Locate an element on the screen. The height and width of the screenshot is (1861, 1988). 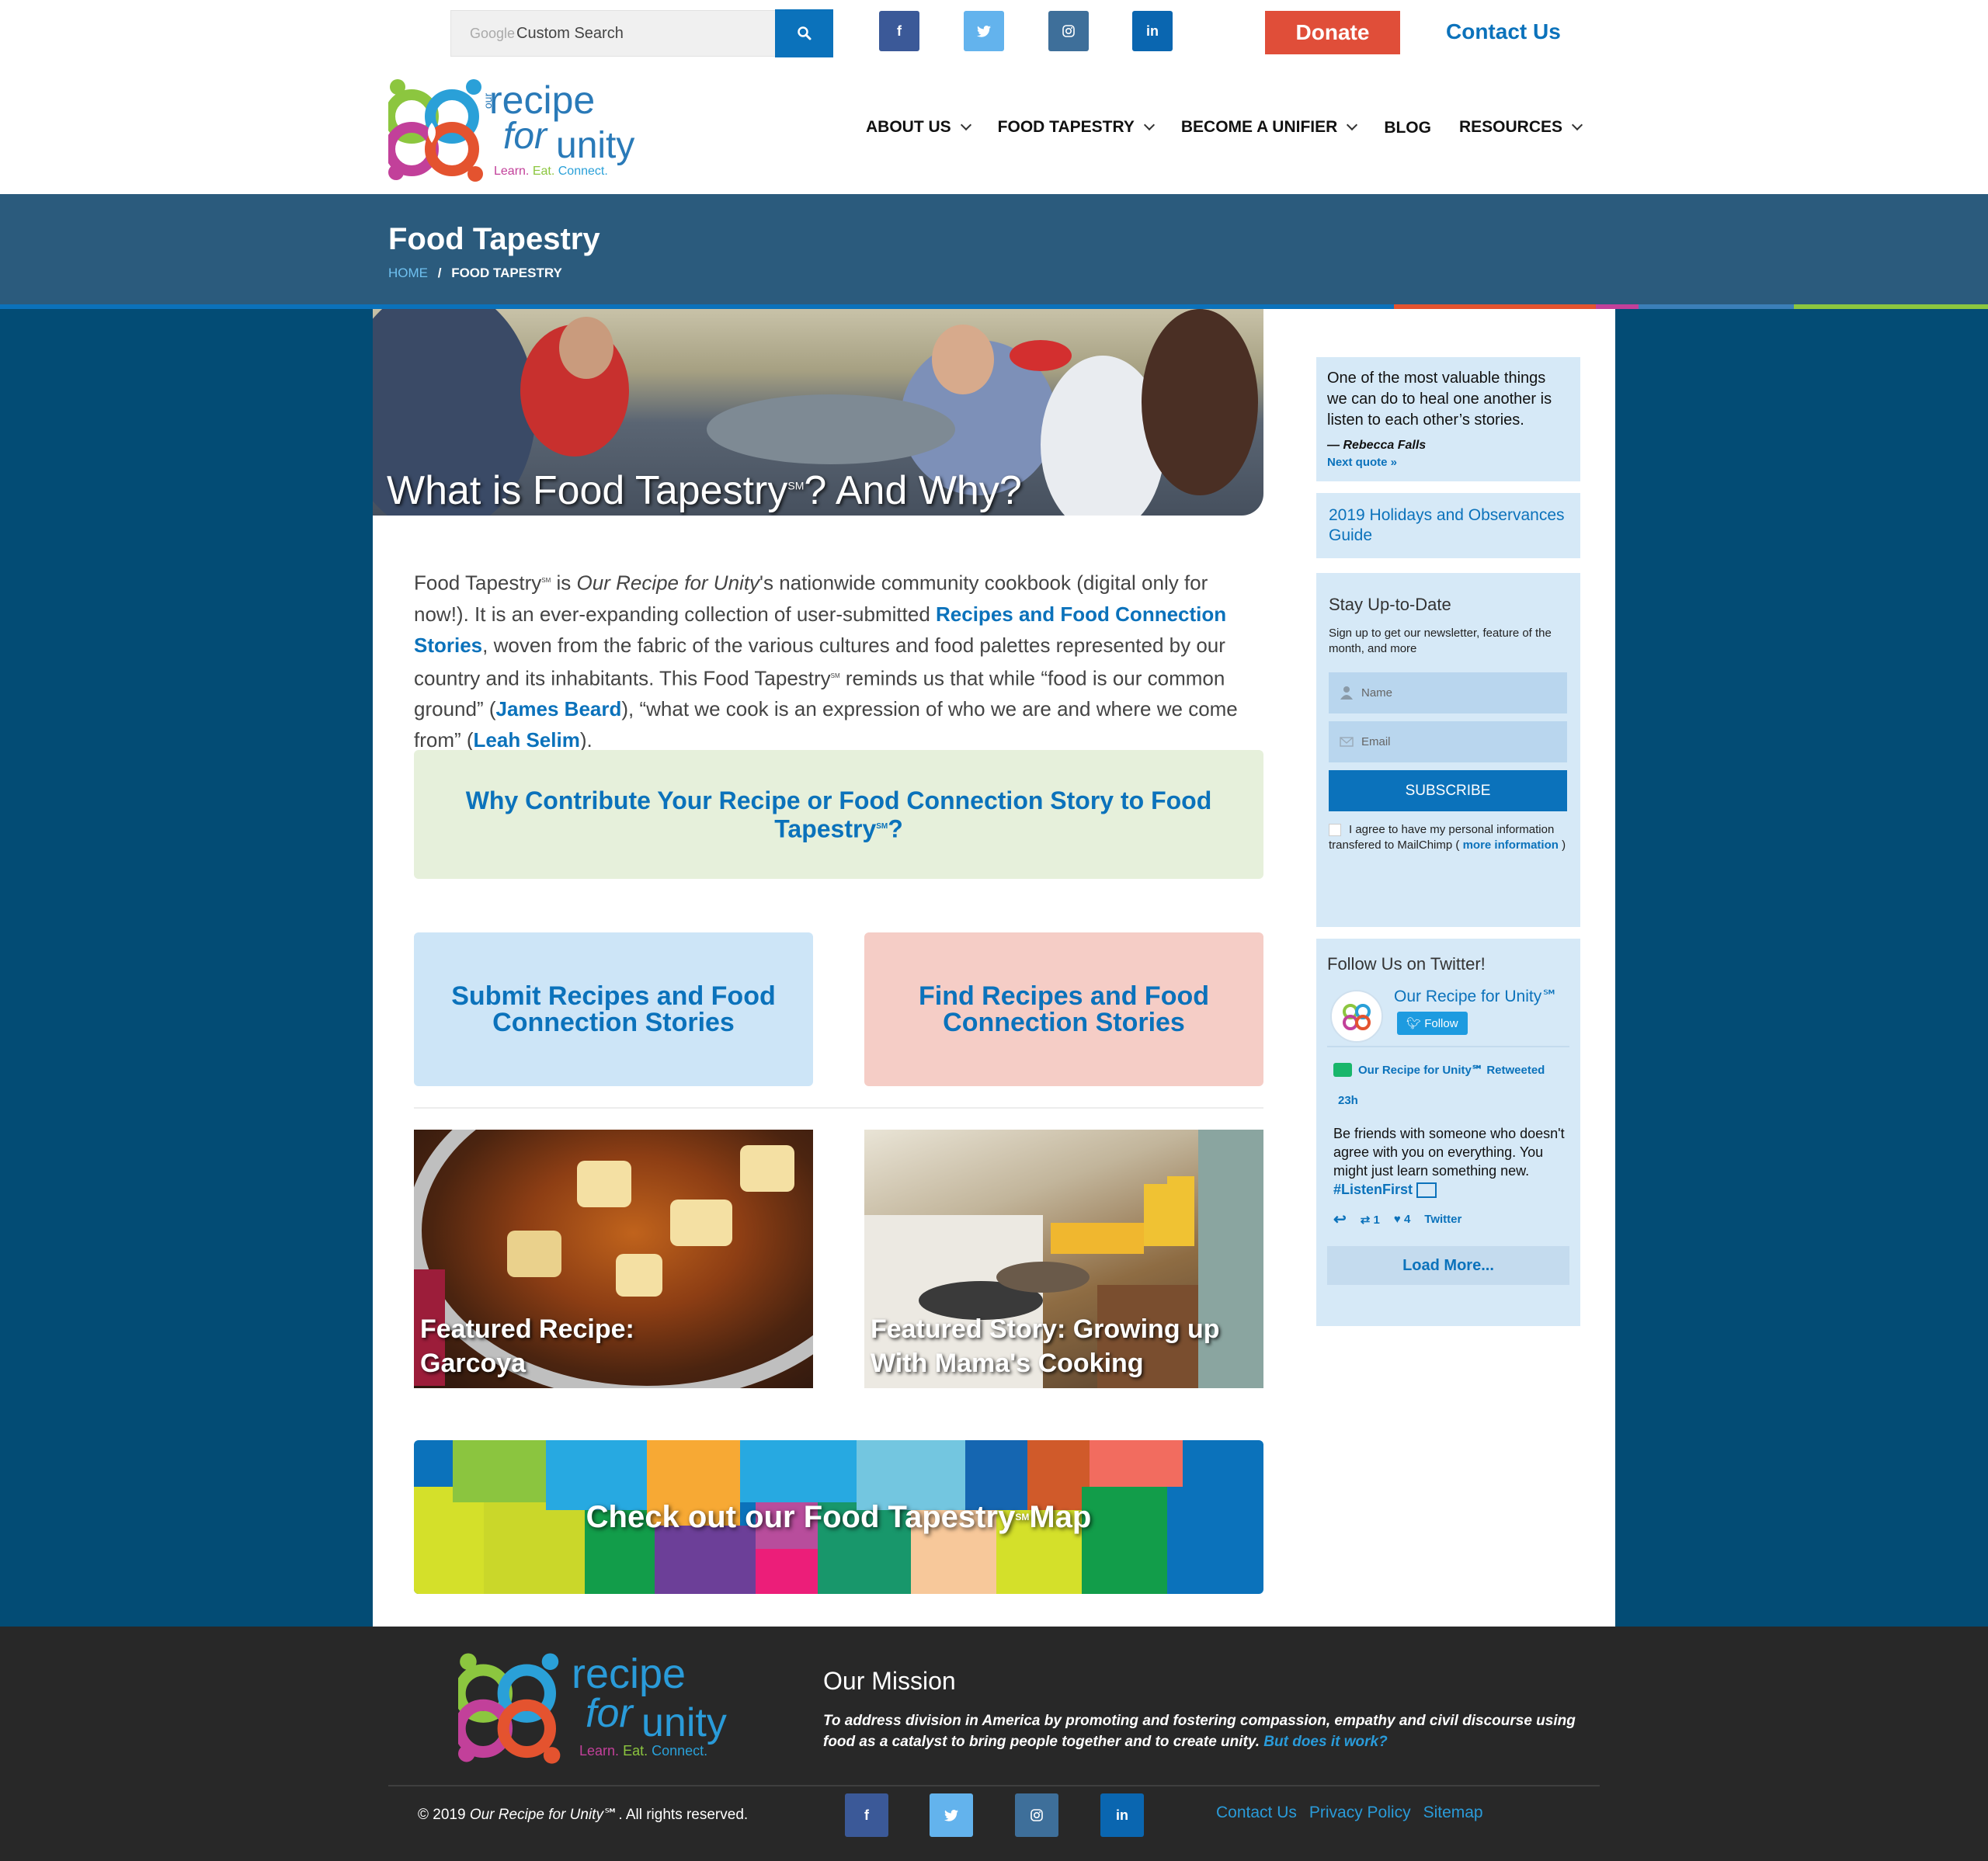
footer-contact-link: Contact Us is located at coordinates (1257, 1813).